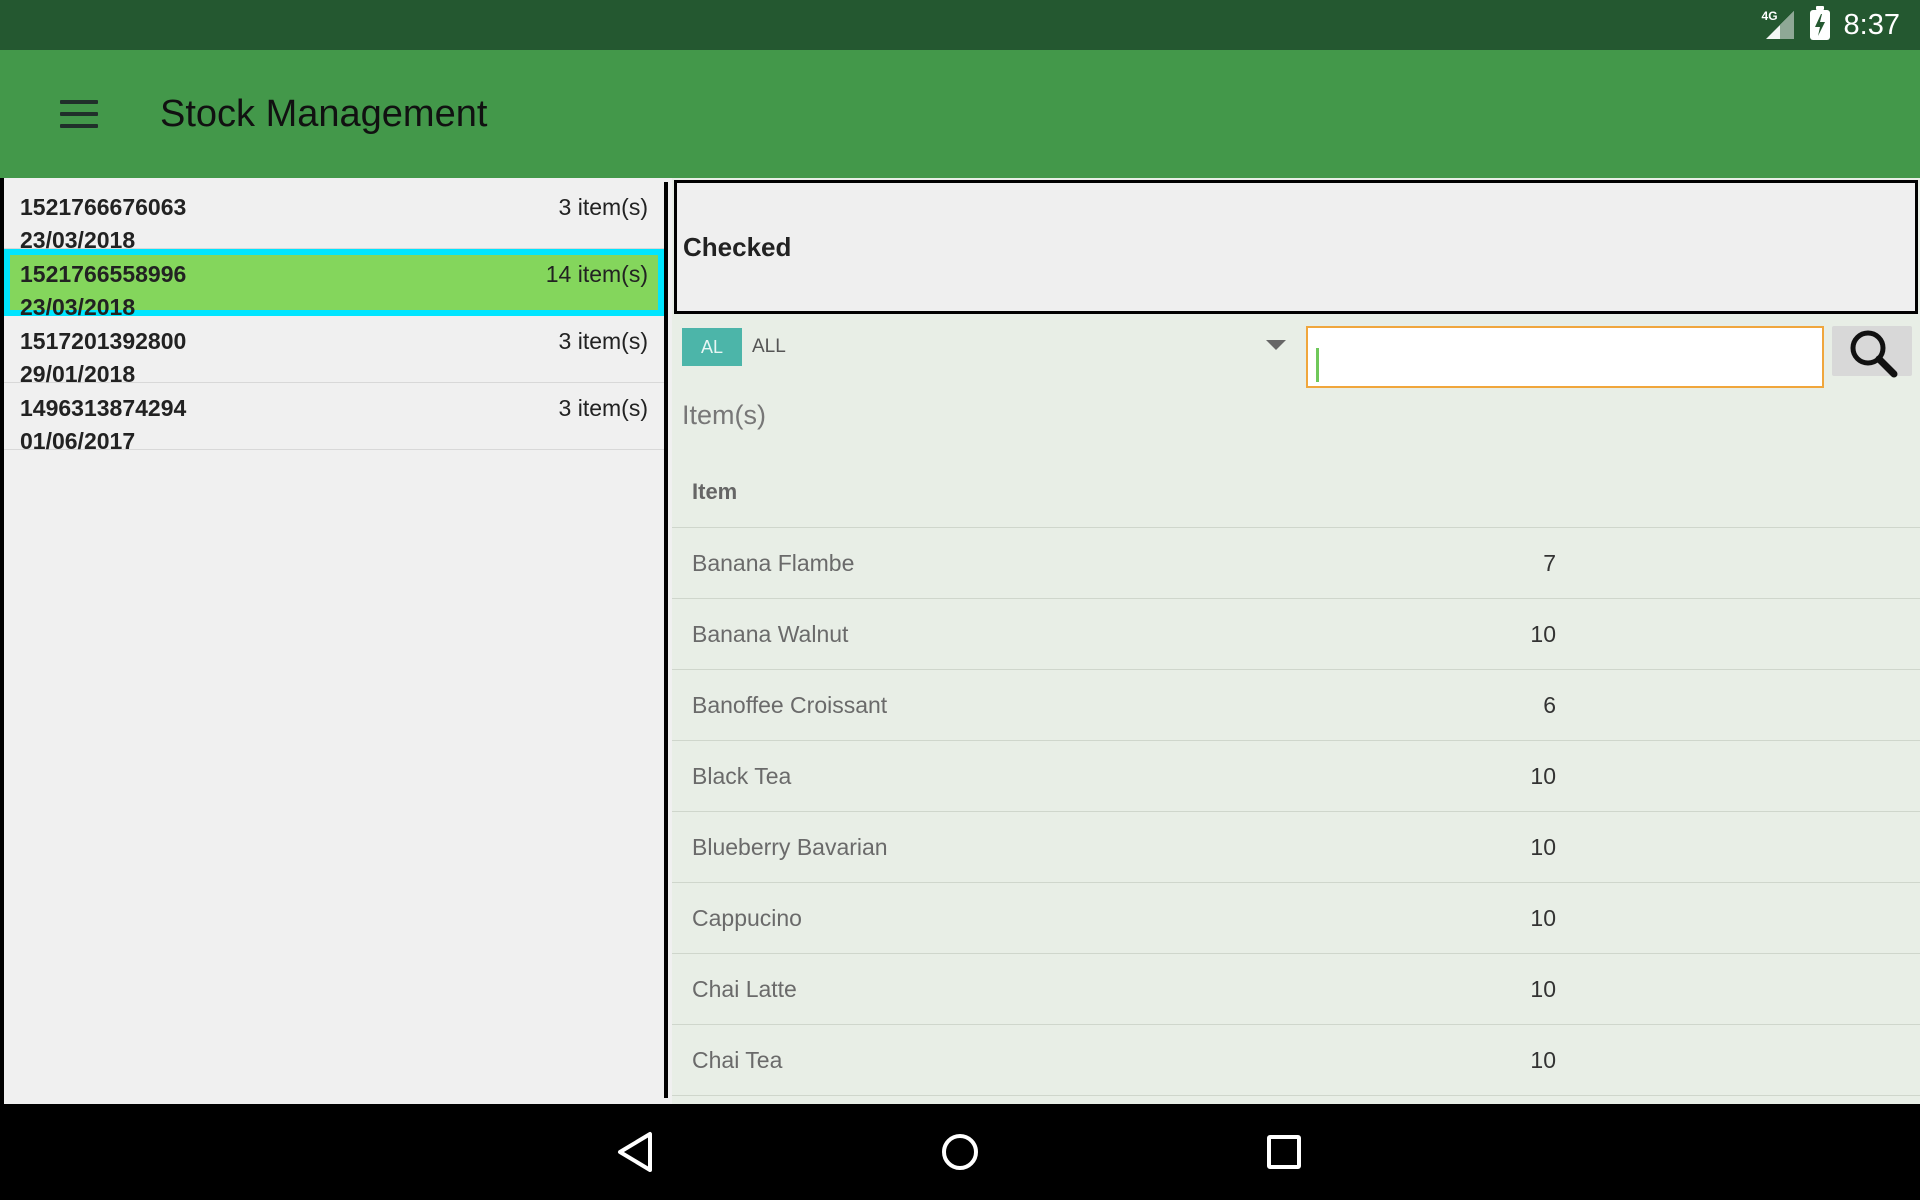 This screenshot has height=1200, width=1920. What do you see at coordinates (1296, 989) in the screenshot?
I see `table-row: Chai Latte 10` at bounding box center [1296, 989].